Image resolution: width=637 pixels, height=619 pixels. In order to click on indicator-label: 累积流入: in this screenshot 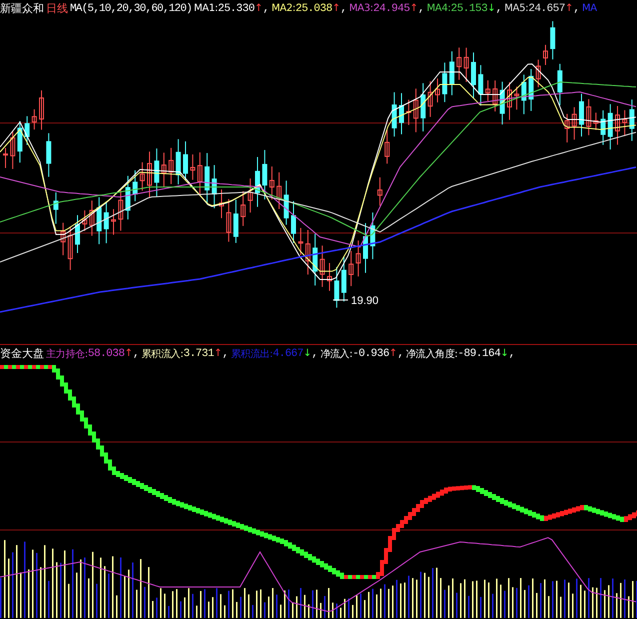, I will do `click(162, 354)`.